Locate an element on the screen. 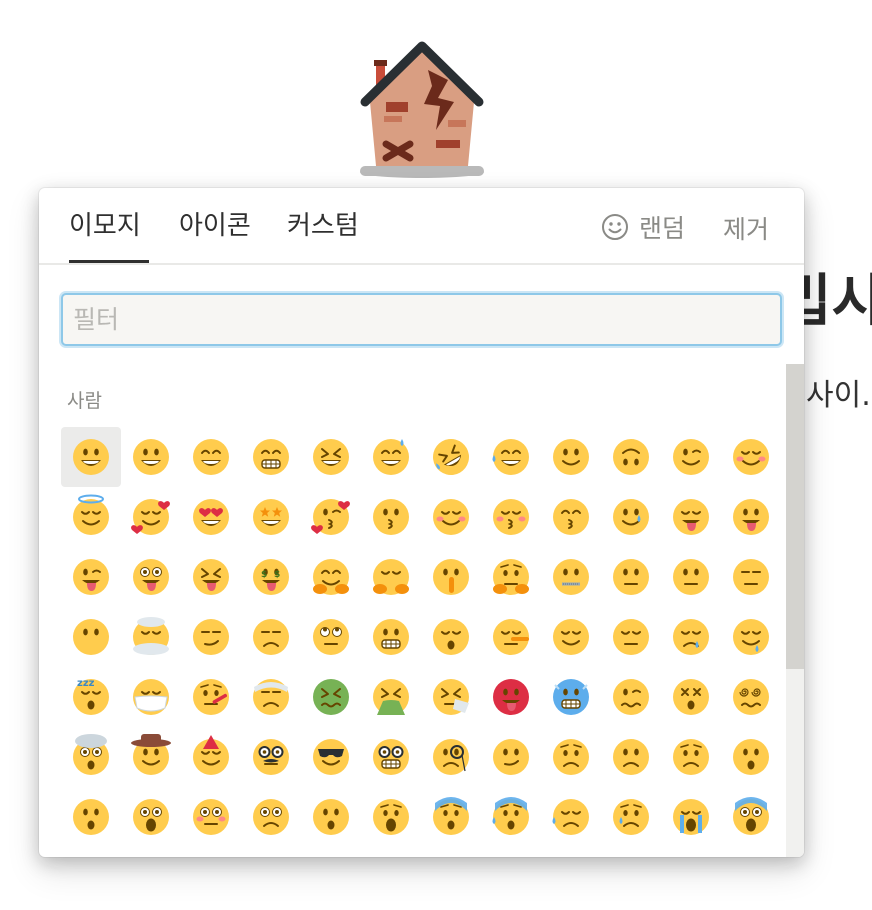 This screenshot has height=910, width=872. emoji-hand-over-mouth is located at coordinates (391, 577).